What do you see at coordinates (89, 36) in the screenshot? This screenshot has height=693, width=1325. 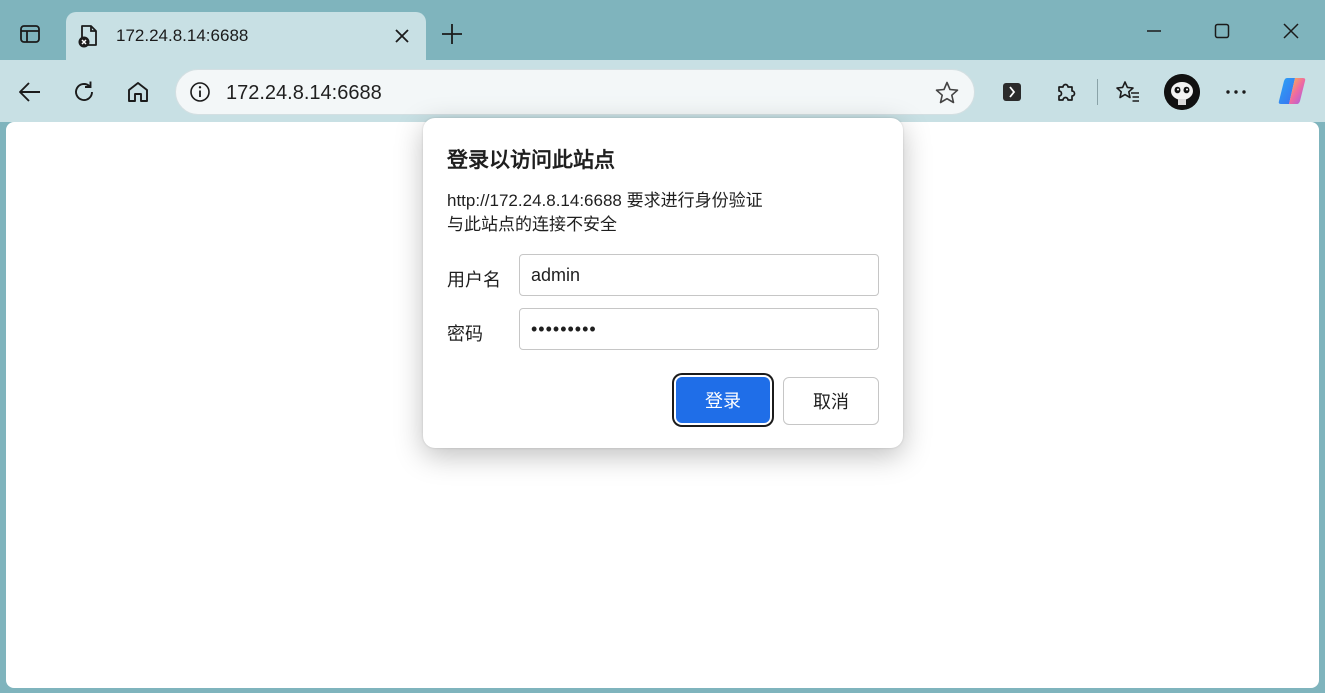 I see `page-error-icon` at bounding box center [89, 36].